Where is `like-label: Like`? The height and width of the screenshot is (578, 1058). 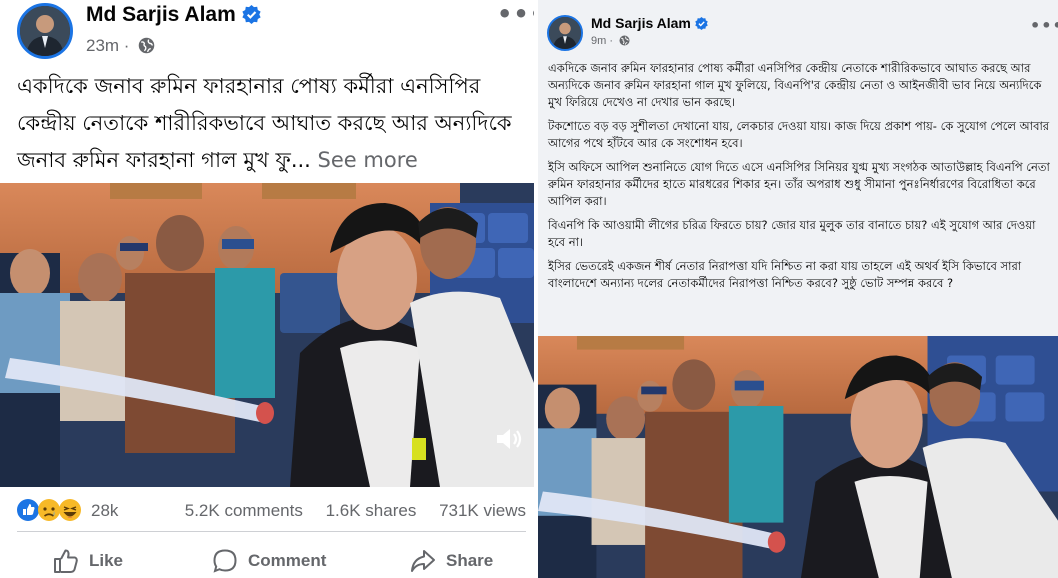
like-label: Like is located at coordinates (106, 560).